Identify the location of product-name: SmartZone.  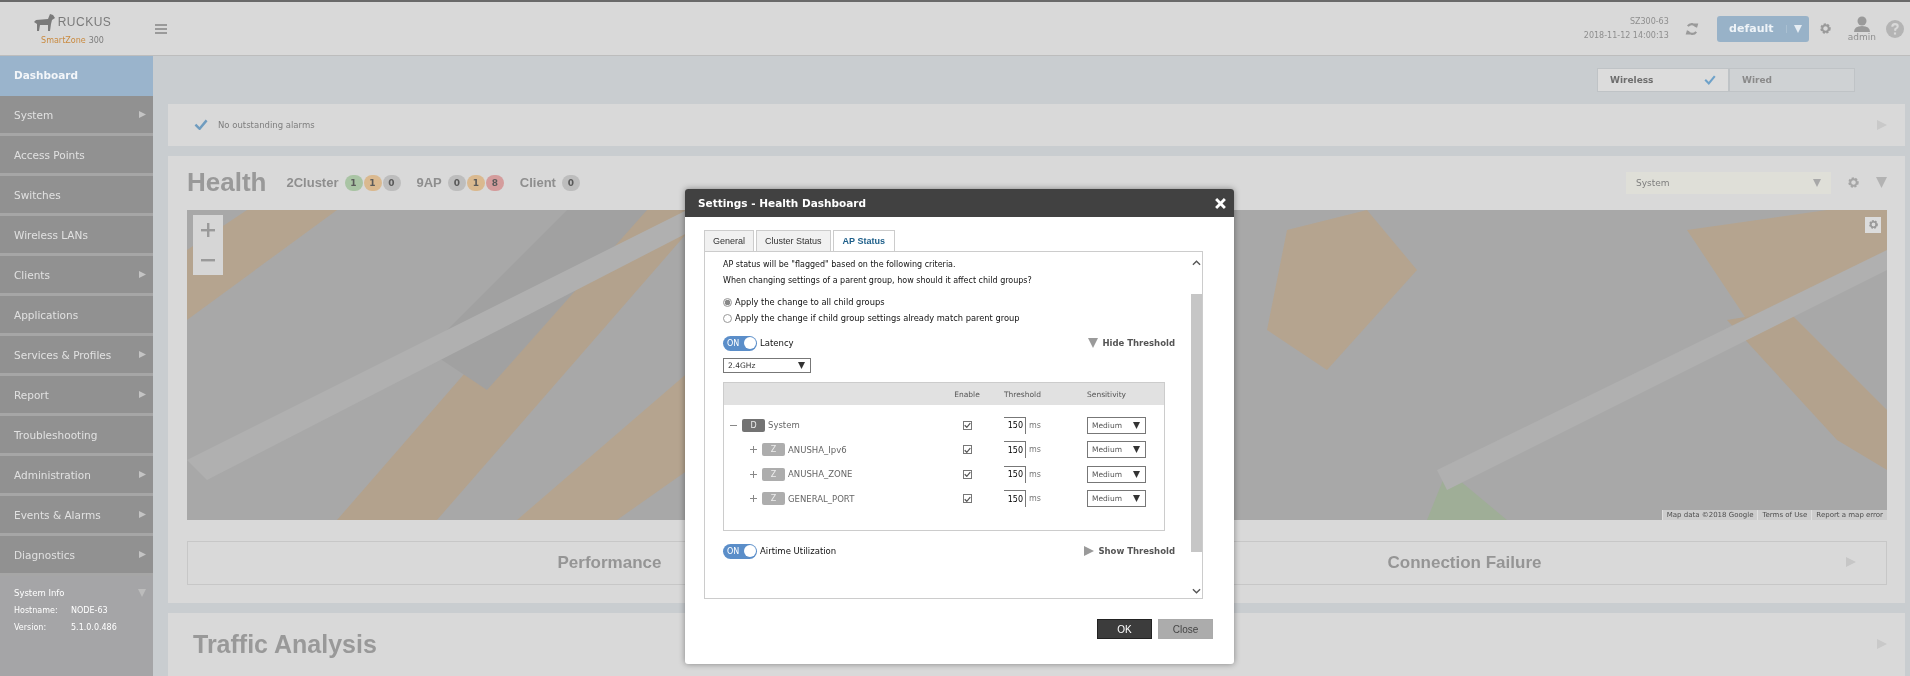
(63, 40).